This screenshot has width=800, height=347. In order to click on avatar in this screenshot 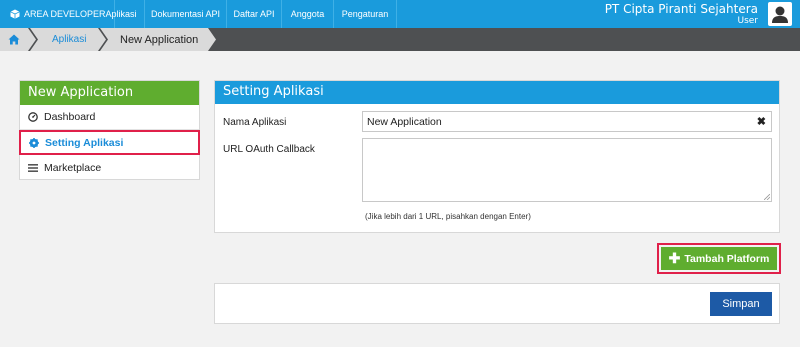, I will do `click(780, 14)`.